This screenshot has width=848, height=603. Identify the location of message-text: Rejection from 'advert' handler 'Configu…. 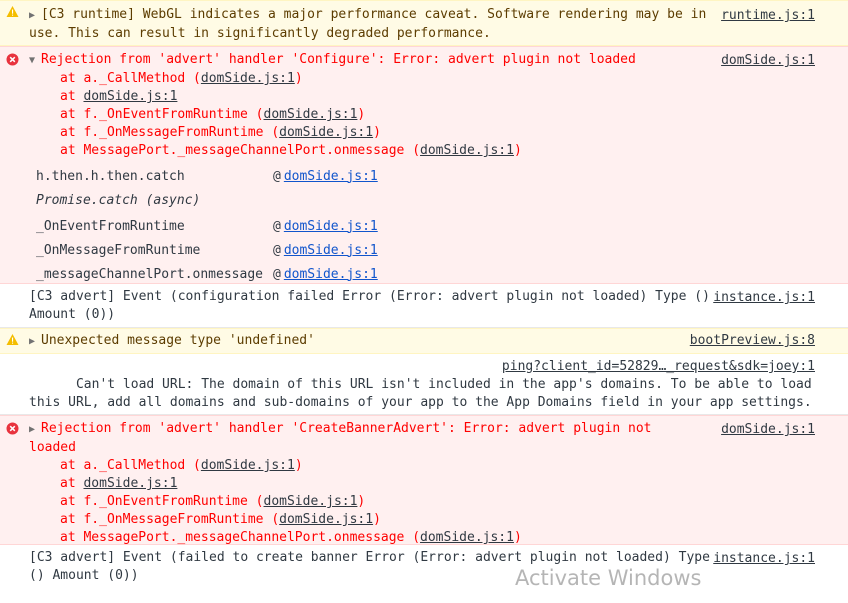
(338, 59).